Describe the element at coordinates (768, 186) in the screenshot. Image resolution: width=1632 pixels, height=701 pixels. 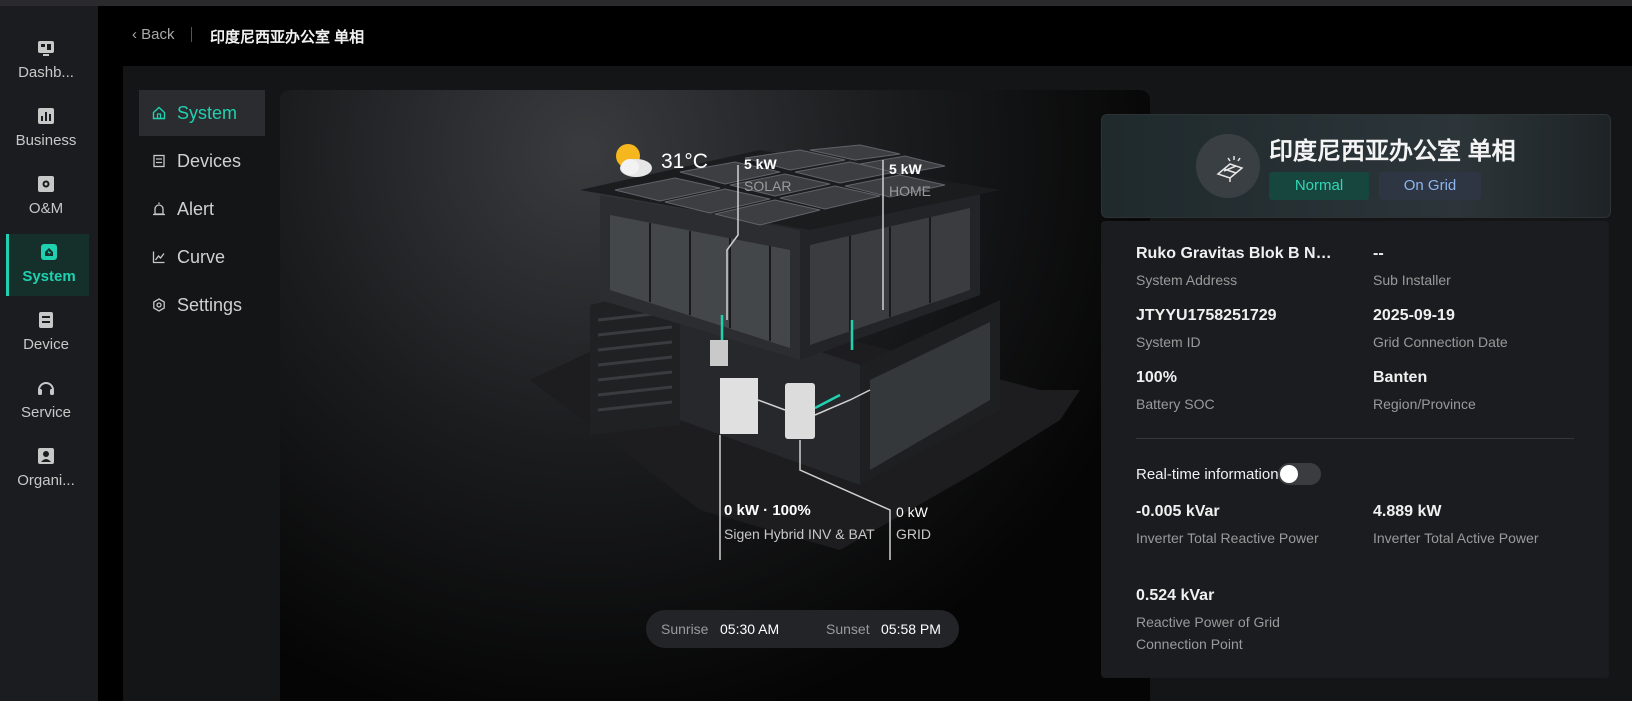
I see `solar-label: SOLAR` at that location.